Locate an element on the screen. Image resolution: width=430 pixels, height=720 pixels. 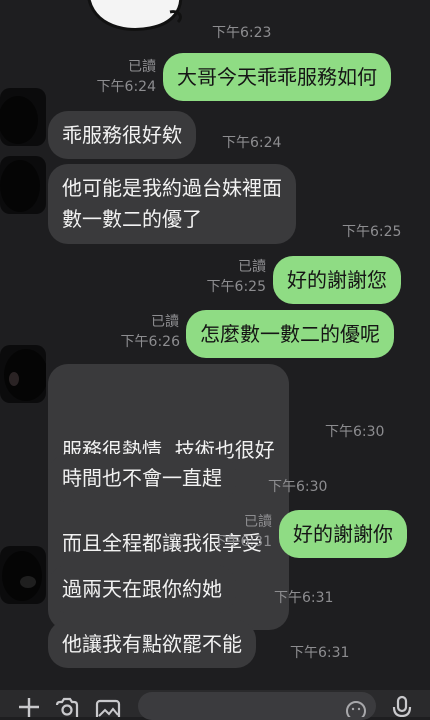
emoji-icon is located at coordinates (356, 704).